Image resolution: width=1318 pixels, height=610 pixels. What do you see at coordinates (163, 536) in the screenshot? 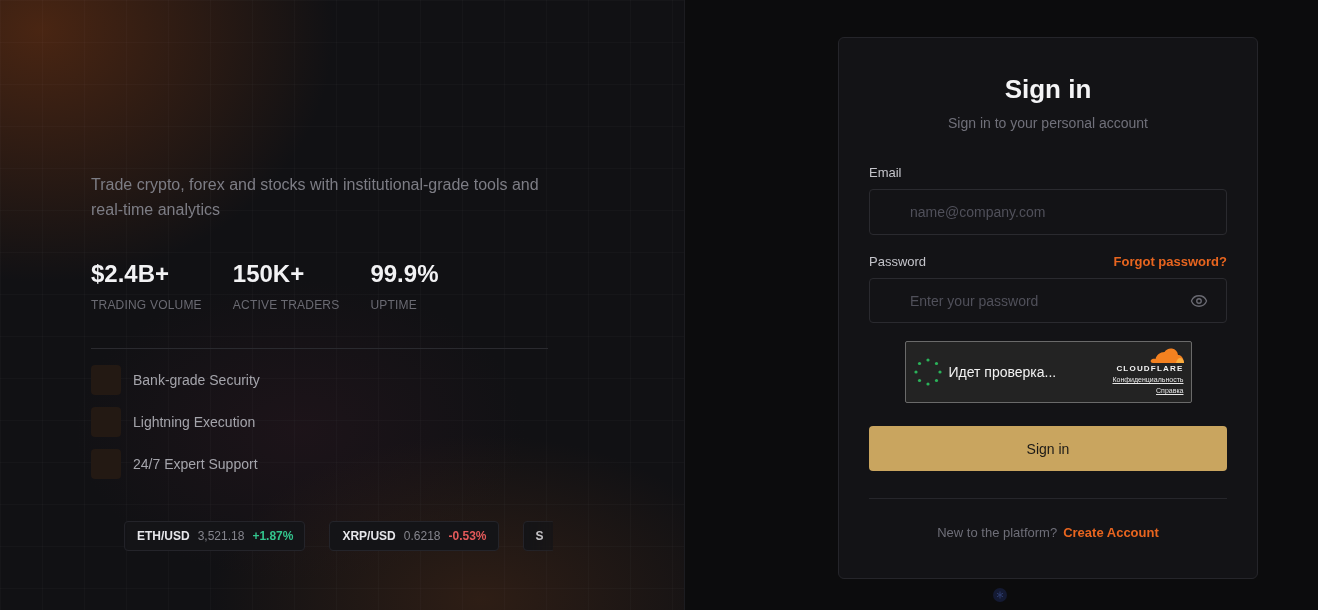
I see `ticker-pair: ETH/USD` at bounding box center [163, 536].